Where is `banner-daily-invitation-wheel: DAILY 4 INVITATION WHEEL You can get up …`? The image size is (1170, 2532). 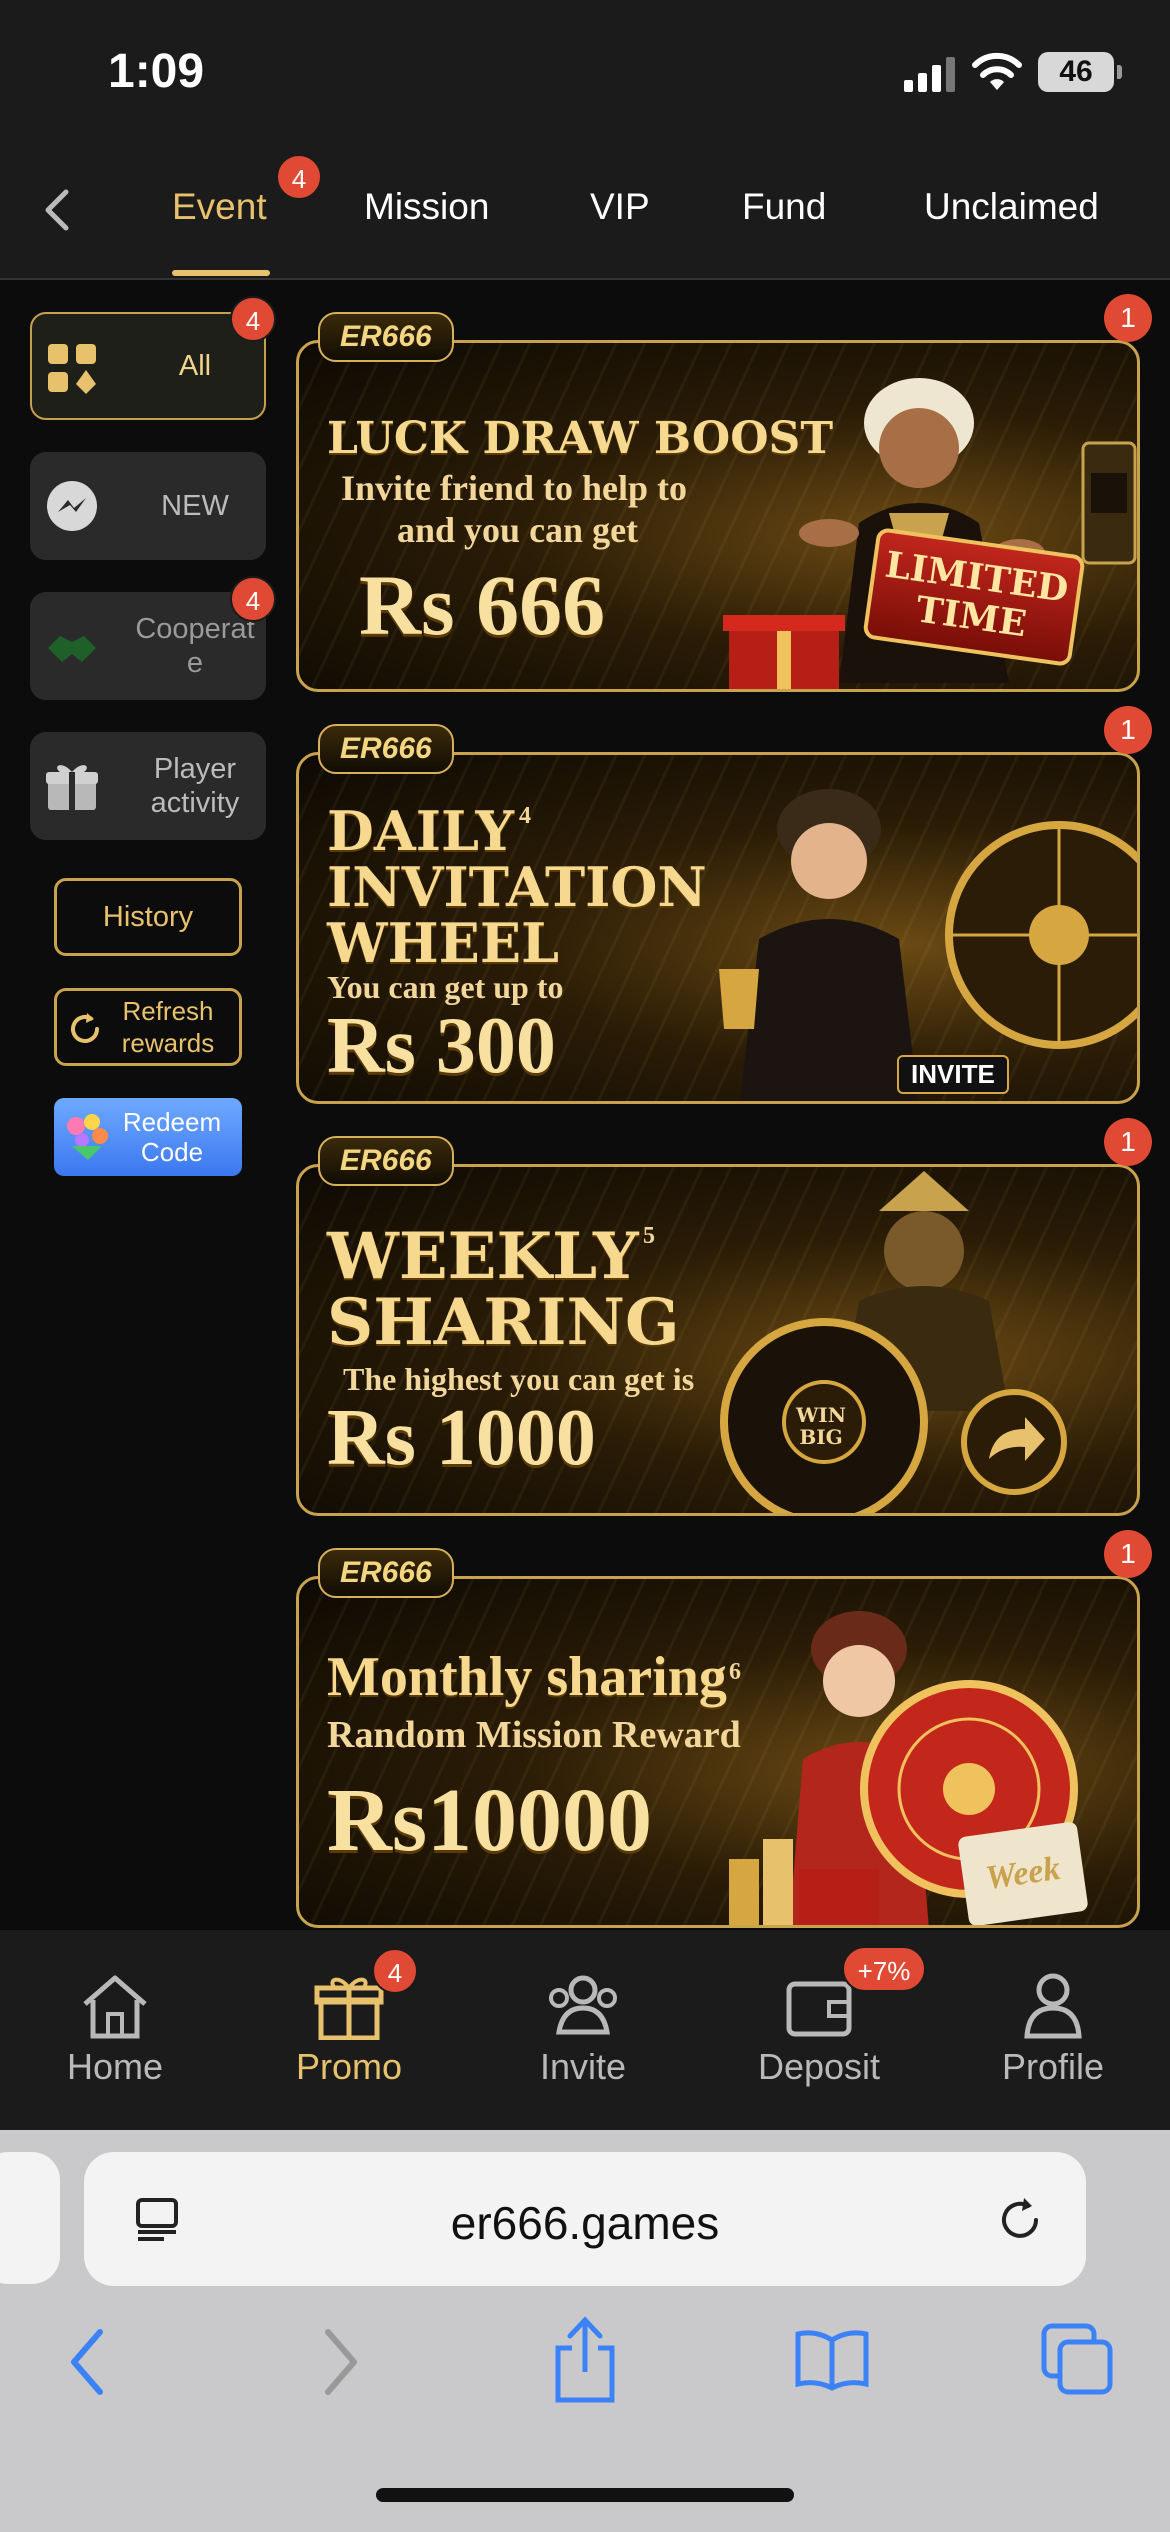
banner-daily-invitation-wheel: DAILY 4 INVITATION WHEEL You can get up … is located at coordinates (718, 928).